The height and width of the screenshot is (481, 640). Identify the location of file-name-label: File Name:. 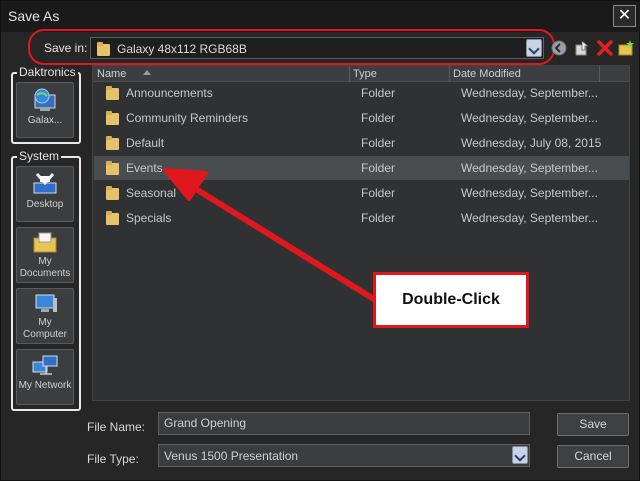
(116, 427).